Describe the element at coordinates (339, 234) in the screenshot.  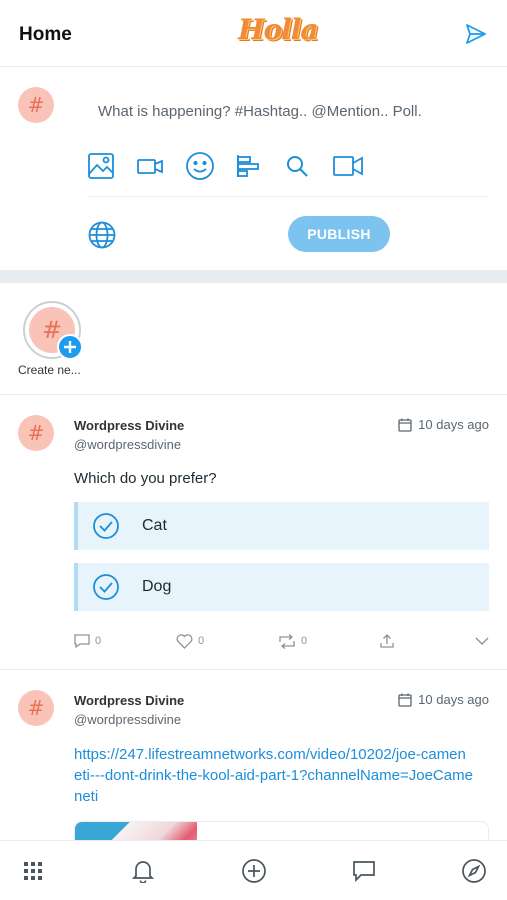
I see `publish-button: PUBLISH` at that location.